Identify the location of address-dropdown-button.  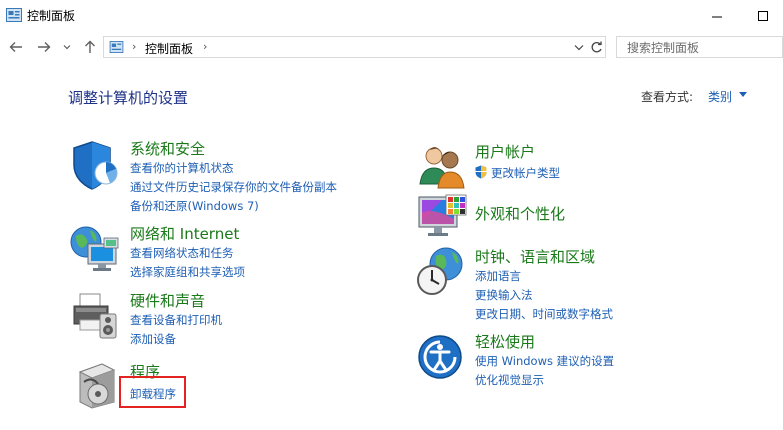
(579, 46).